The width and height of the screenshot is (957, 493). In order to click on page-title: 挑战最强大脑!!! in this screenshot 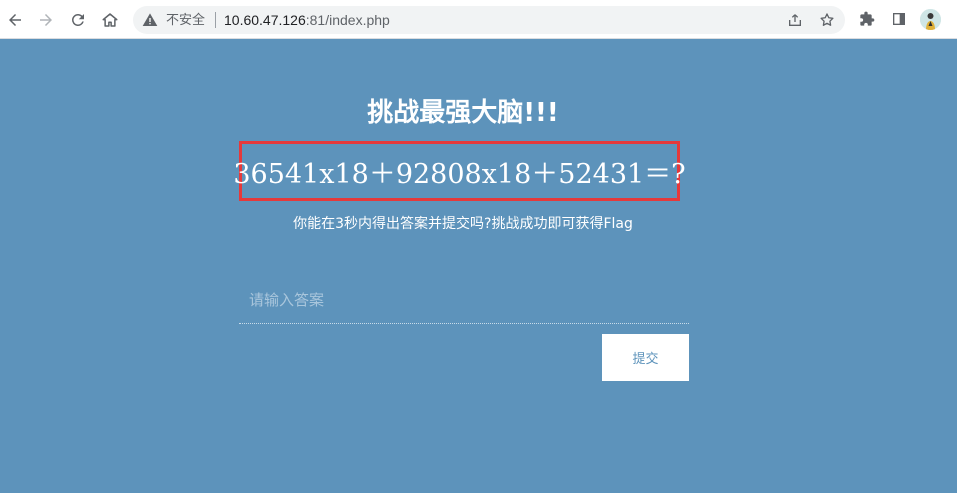, I will do `click(463, 113)`.